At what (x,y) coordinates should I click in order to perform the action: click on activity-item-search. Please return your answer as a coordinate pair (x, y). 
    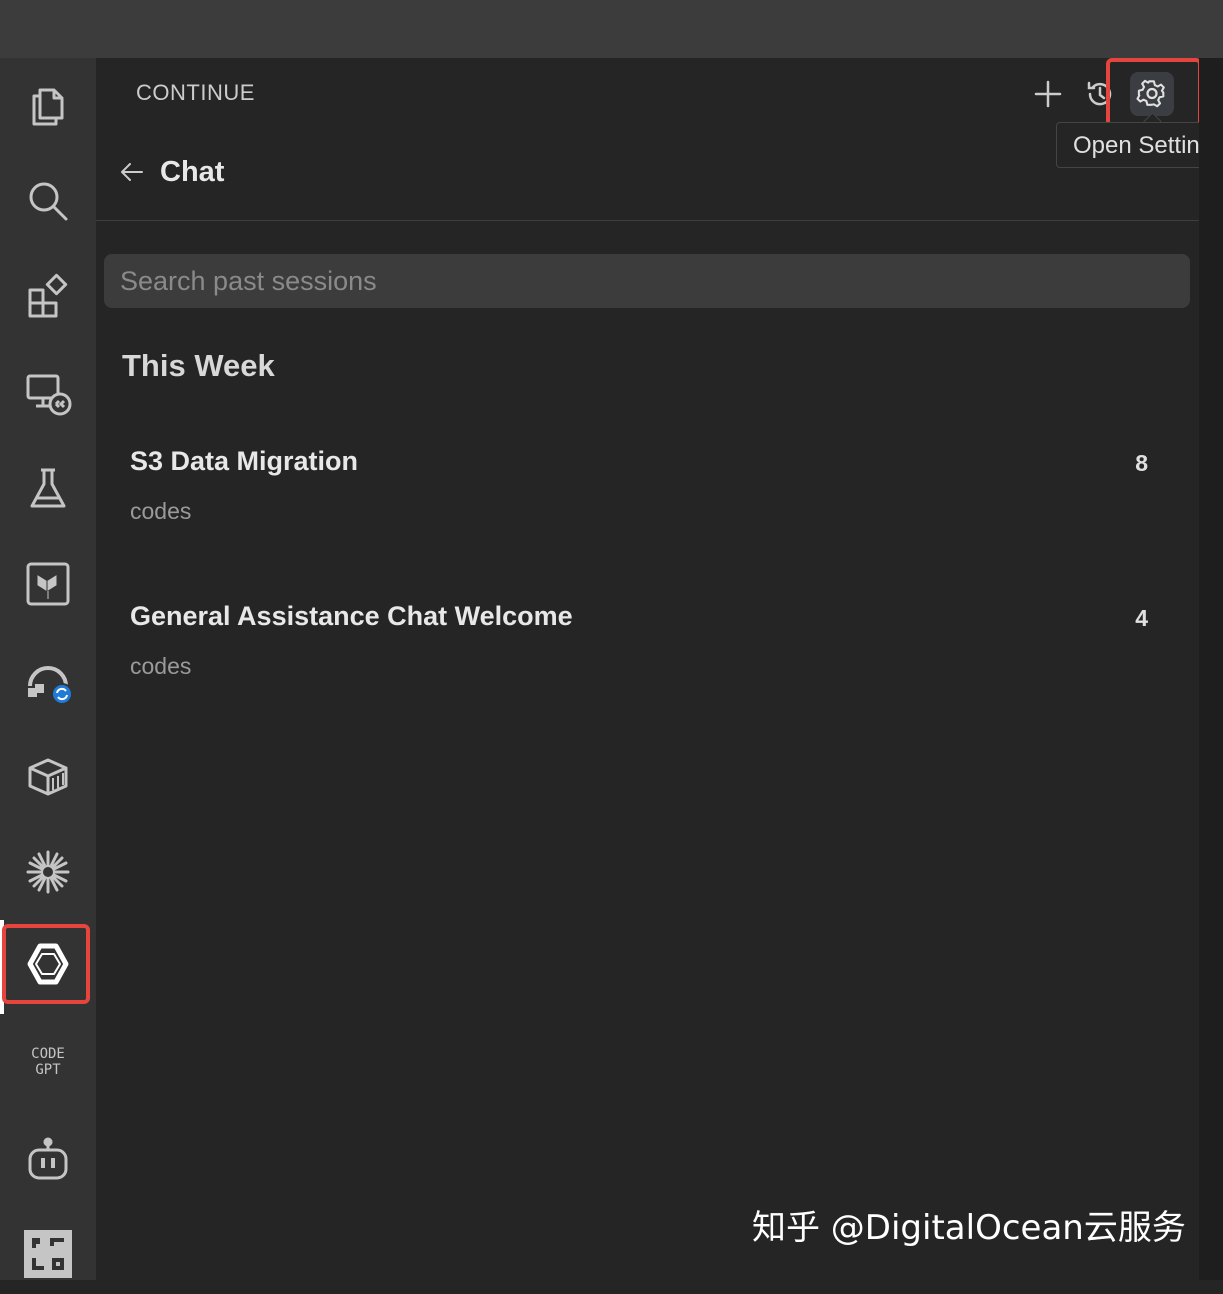
    Looking at the image, I should click on (48, 201).